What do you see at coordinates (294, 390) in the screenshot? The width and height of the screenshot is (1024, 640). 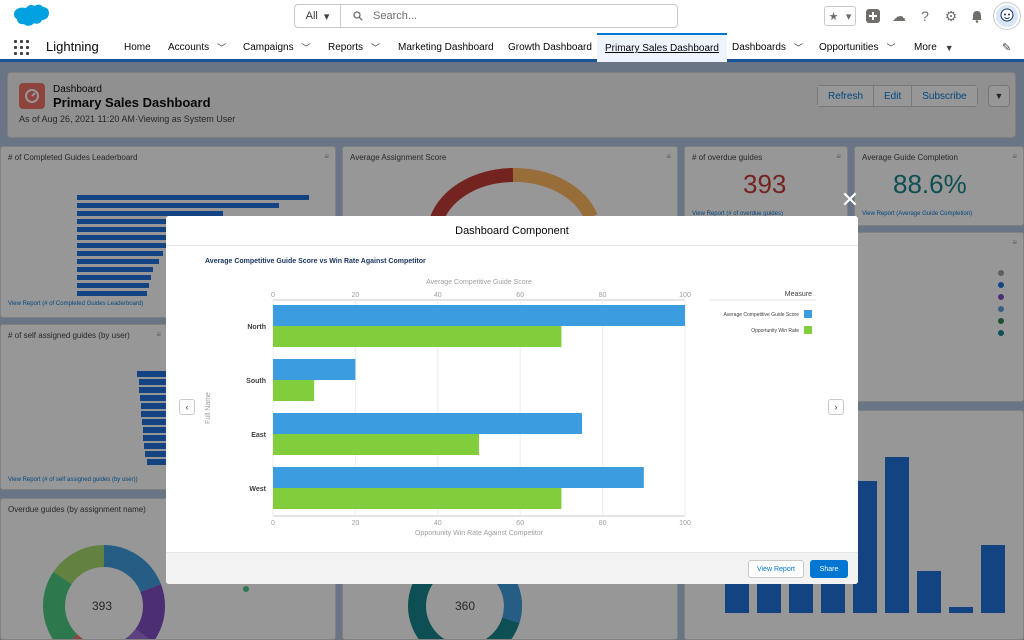 I see `bar-south-win-rate` at bounding box center [294, 390].